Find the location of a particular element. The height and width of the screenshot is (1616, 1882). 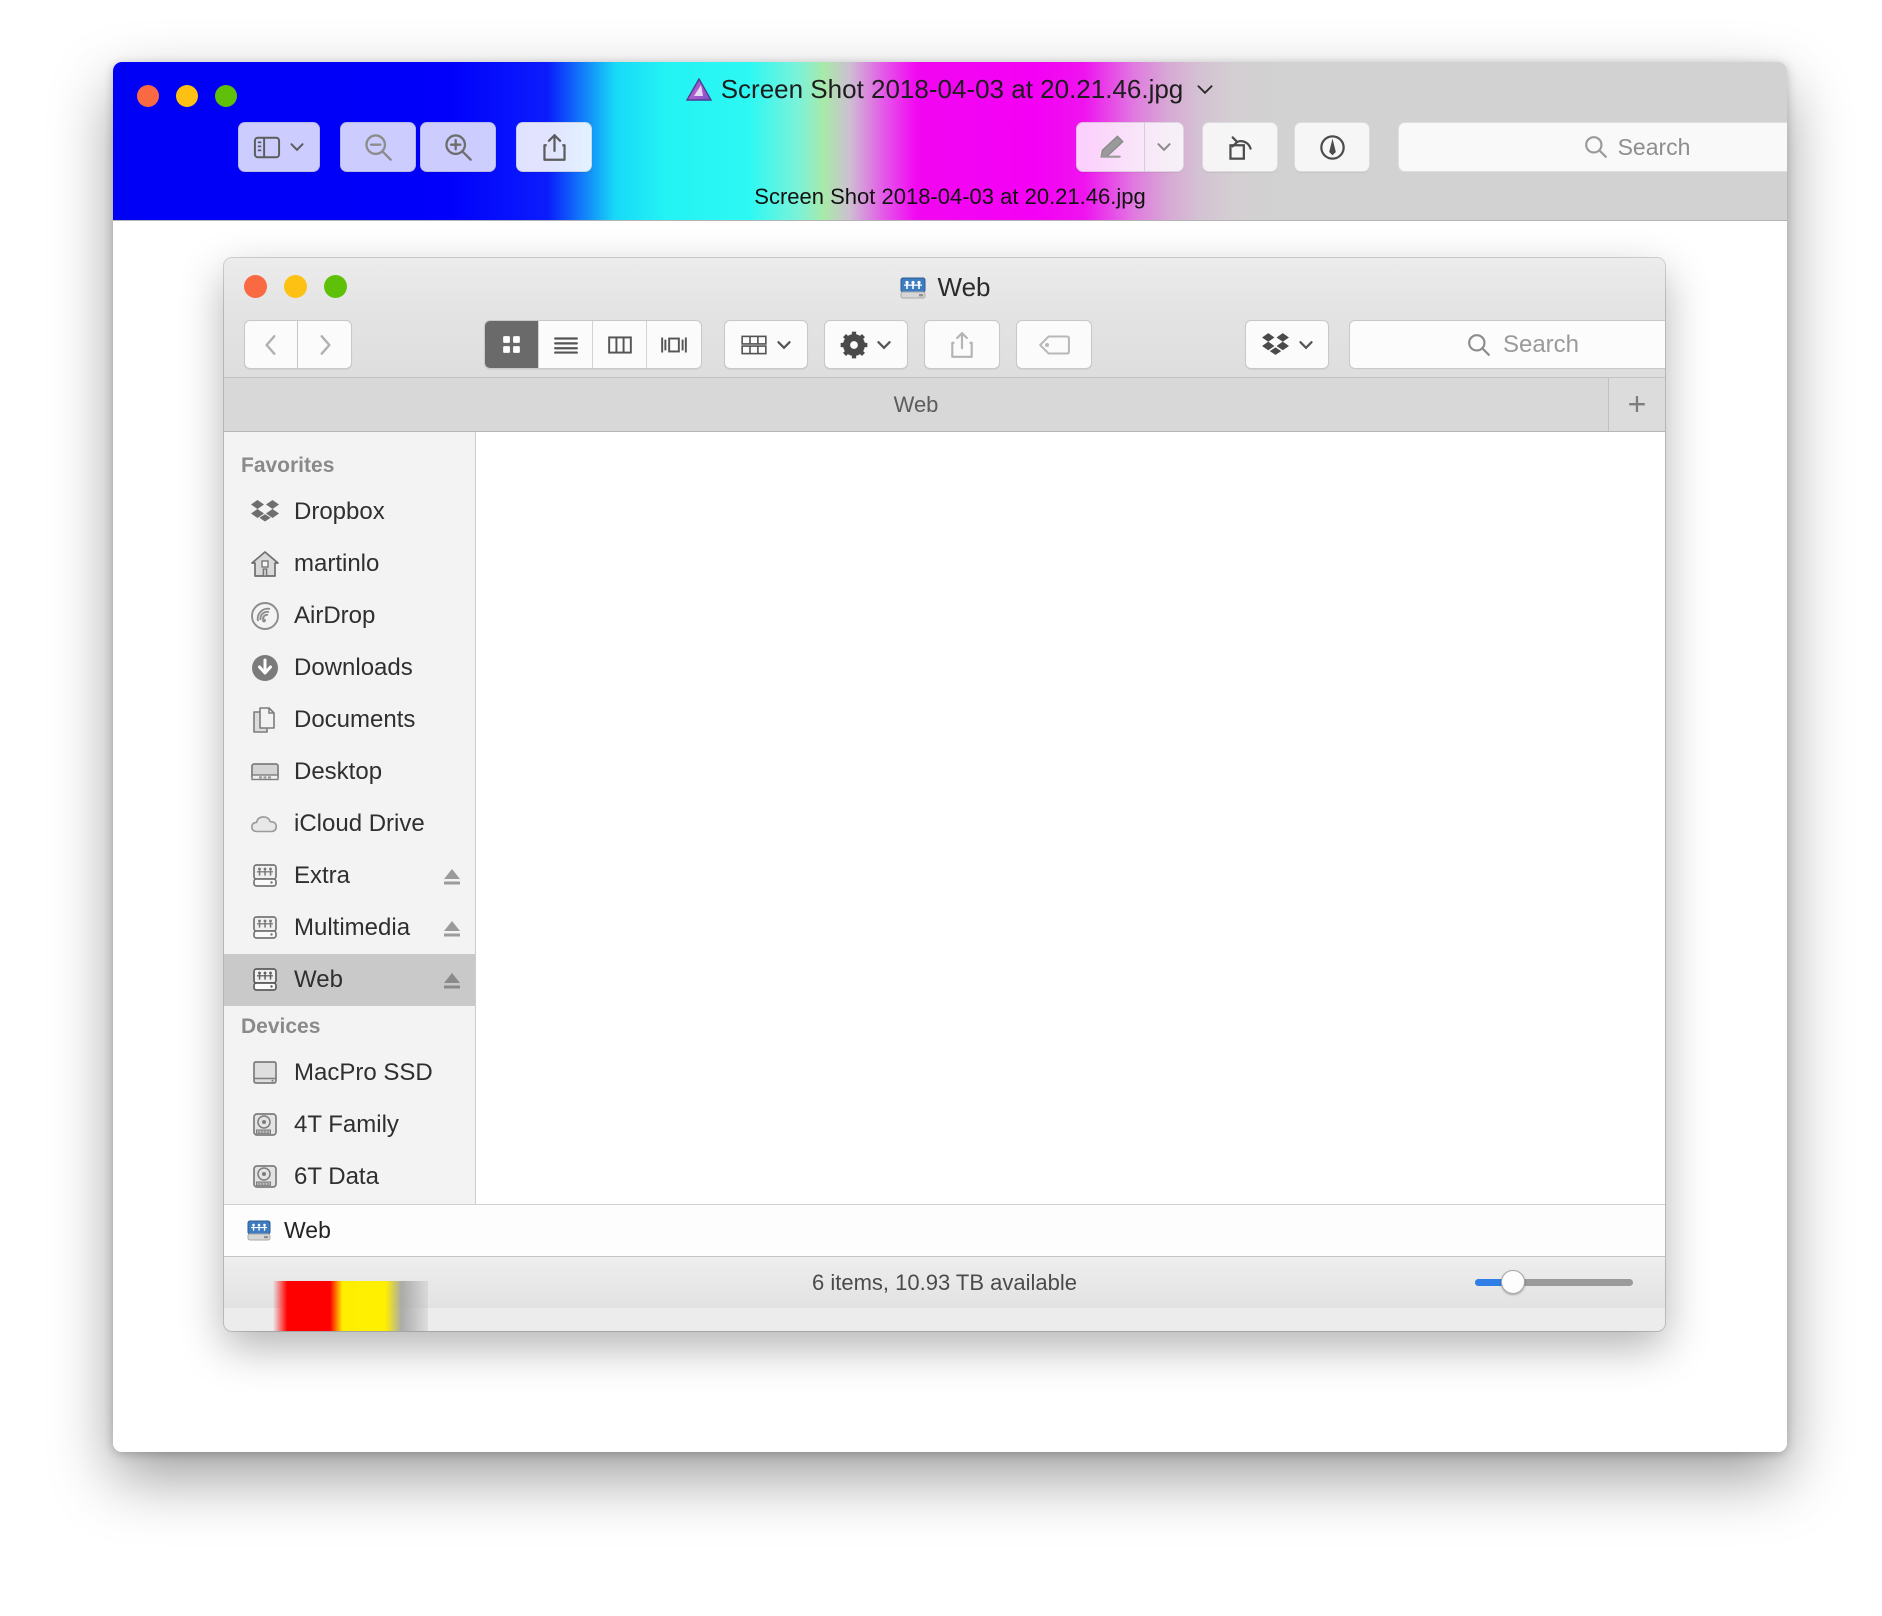

rotate-button is located at coordinates (1240, 147).